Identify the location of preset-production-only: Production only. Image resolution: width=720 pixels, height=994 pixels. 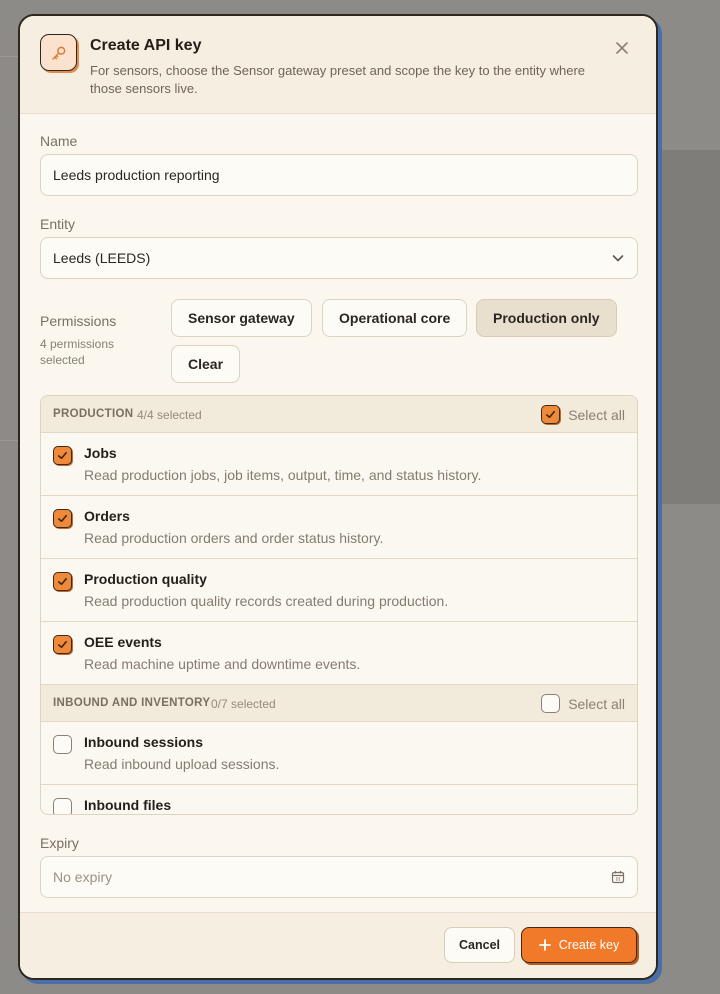
(546, 318).